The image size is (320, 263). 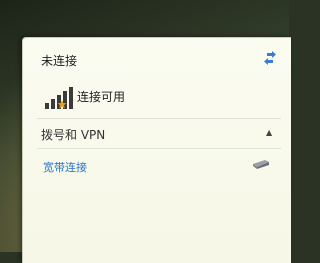 I want to click on dialup-vpn-section-title: 拨号和 VPN, so click(x=73, y=135).